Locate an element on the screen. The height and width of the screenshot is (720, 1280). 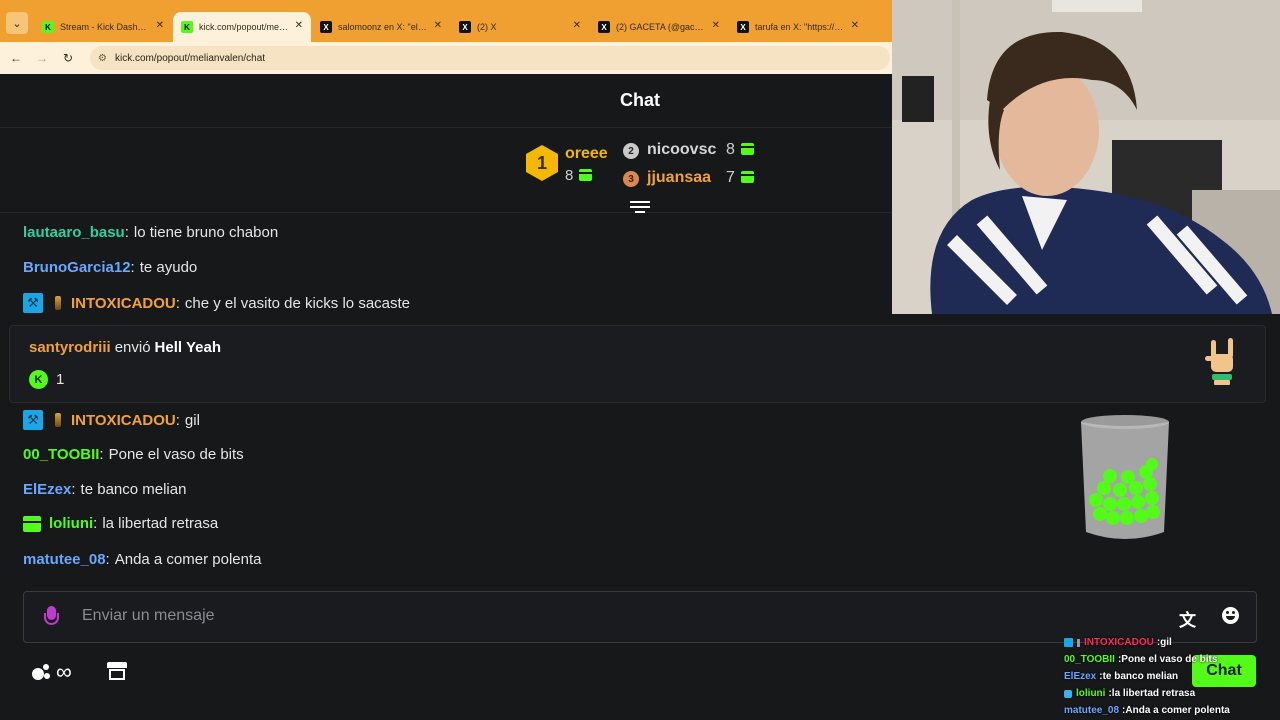
top-gifter-1-name: oreee is located at coordinates (586, 154).